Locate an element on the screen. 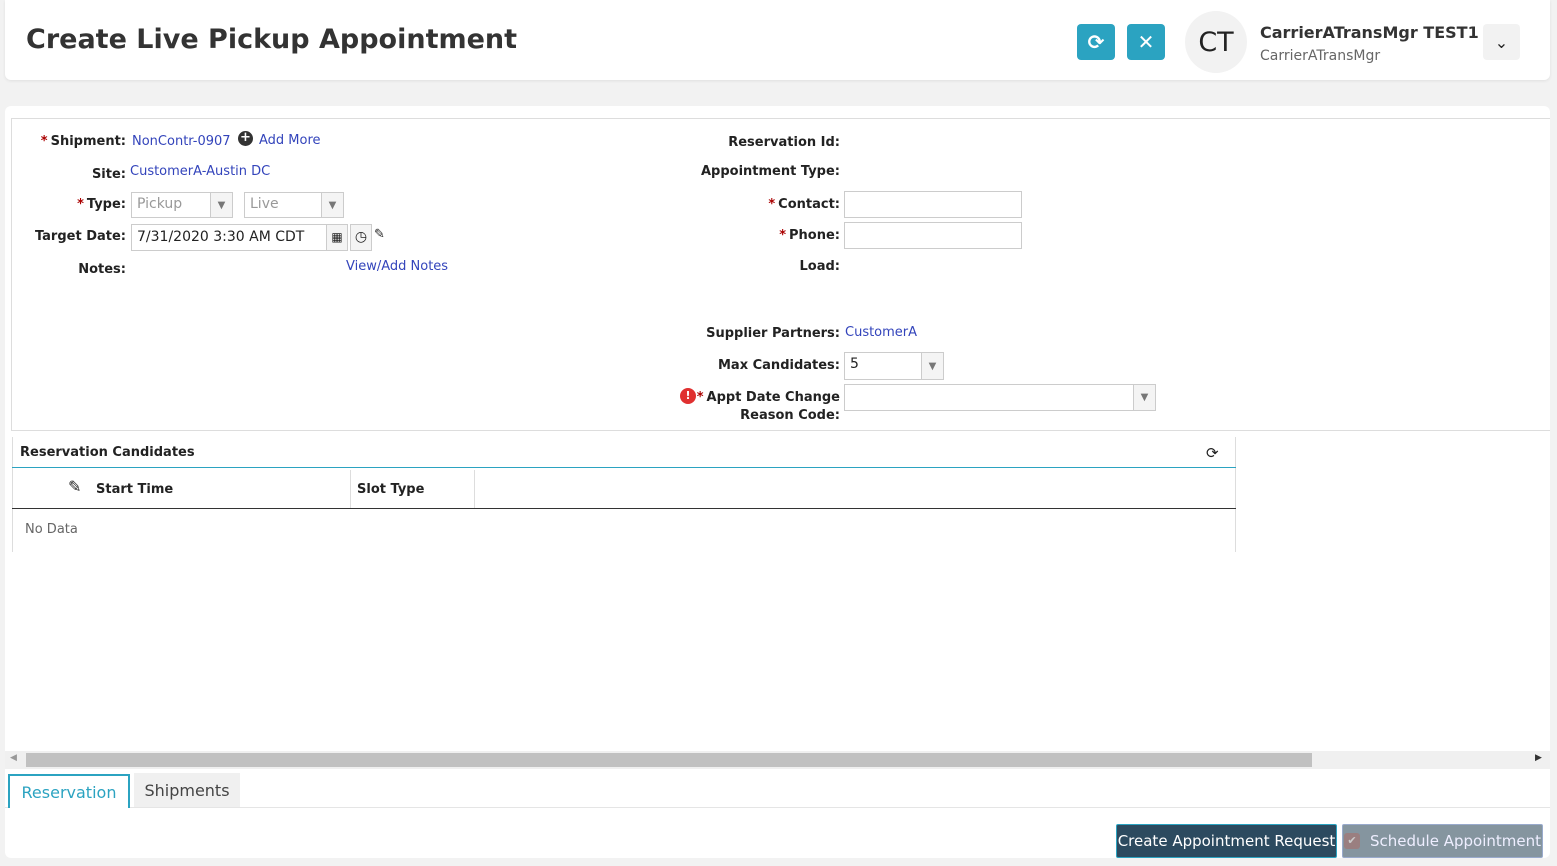  reservation-id-label: Reservation Id: is located at coordinates (784, 142).